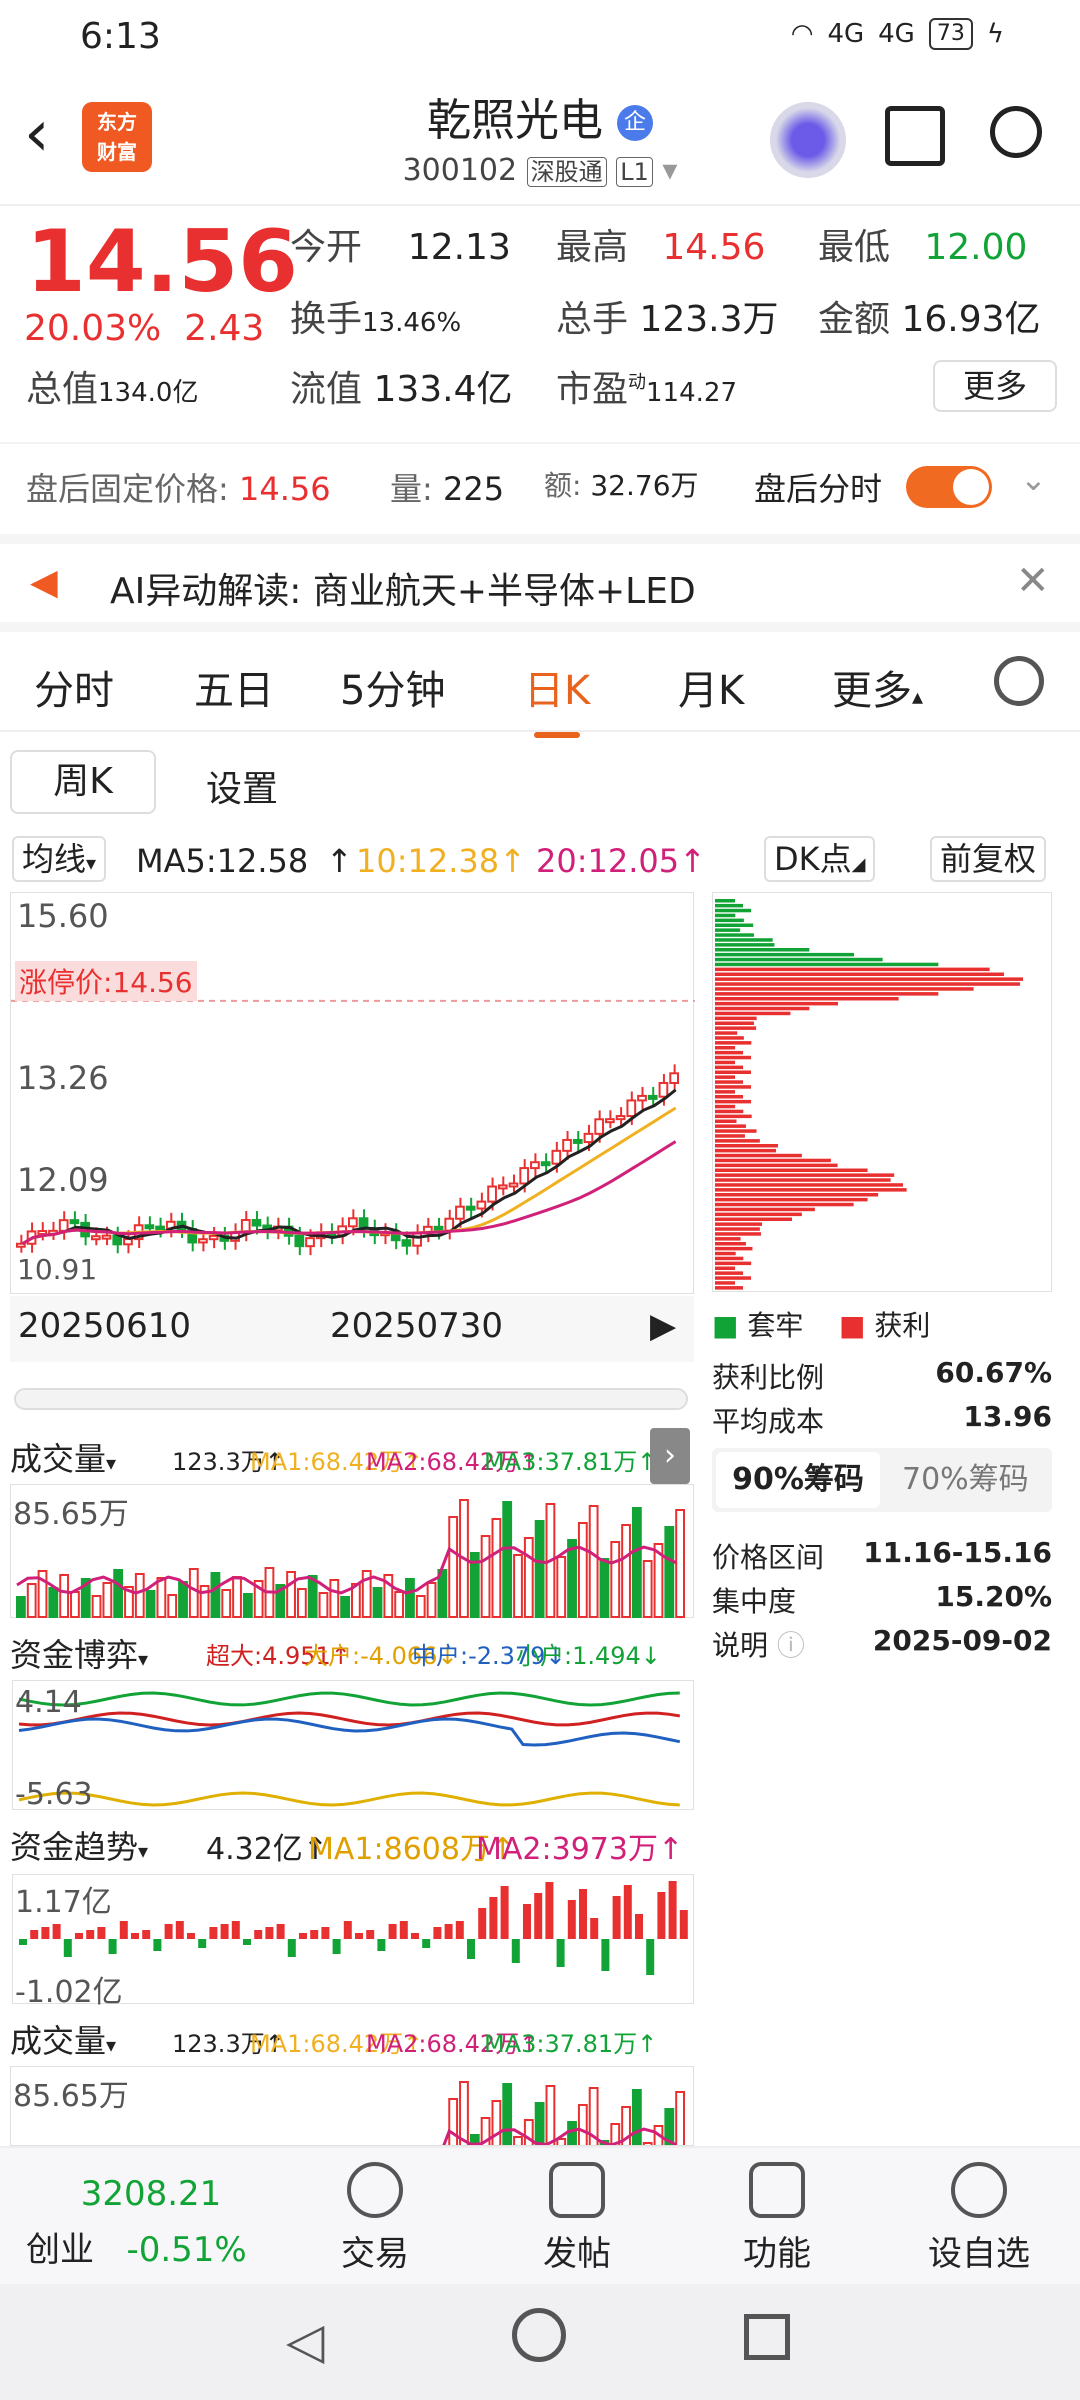 The width and height of the screenshot is (1080, 2400). I want to click on capital-game-selector: 资金博弈▾, so click(79, 1653).